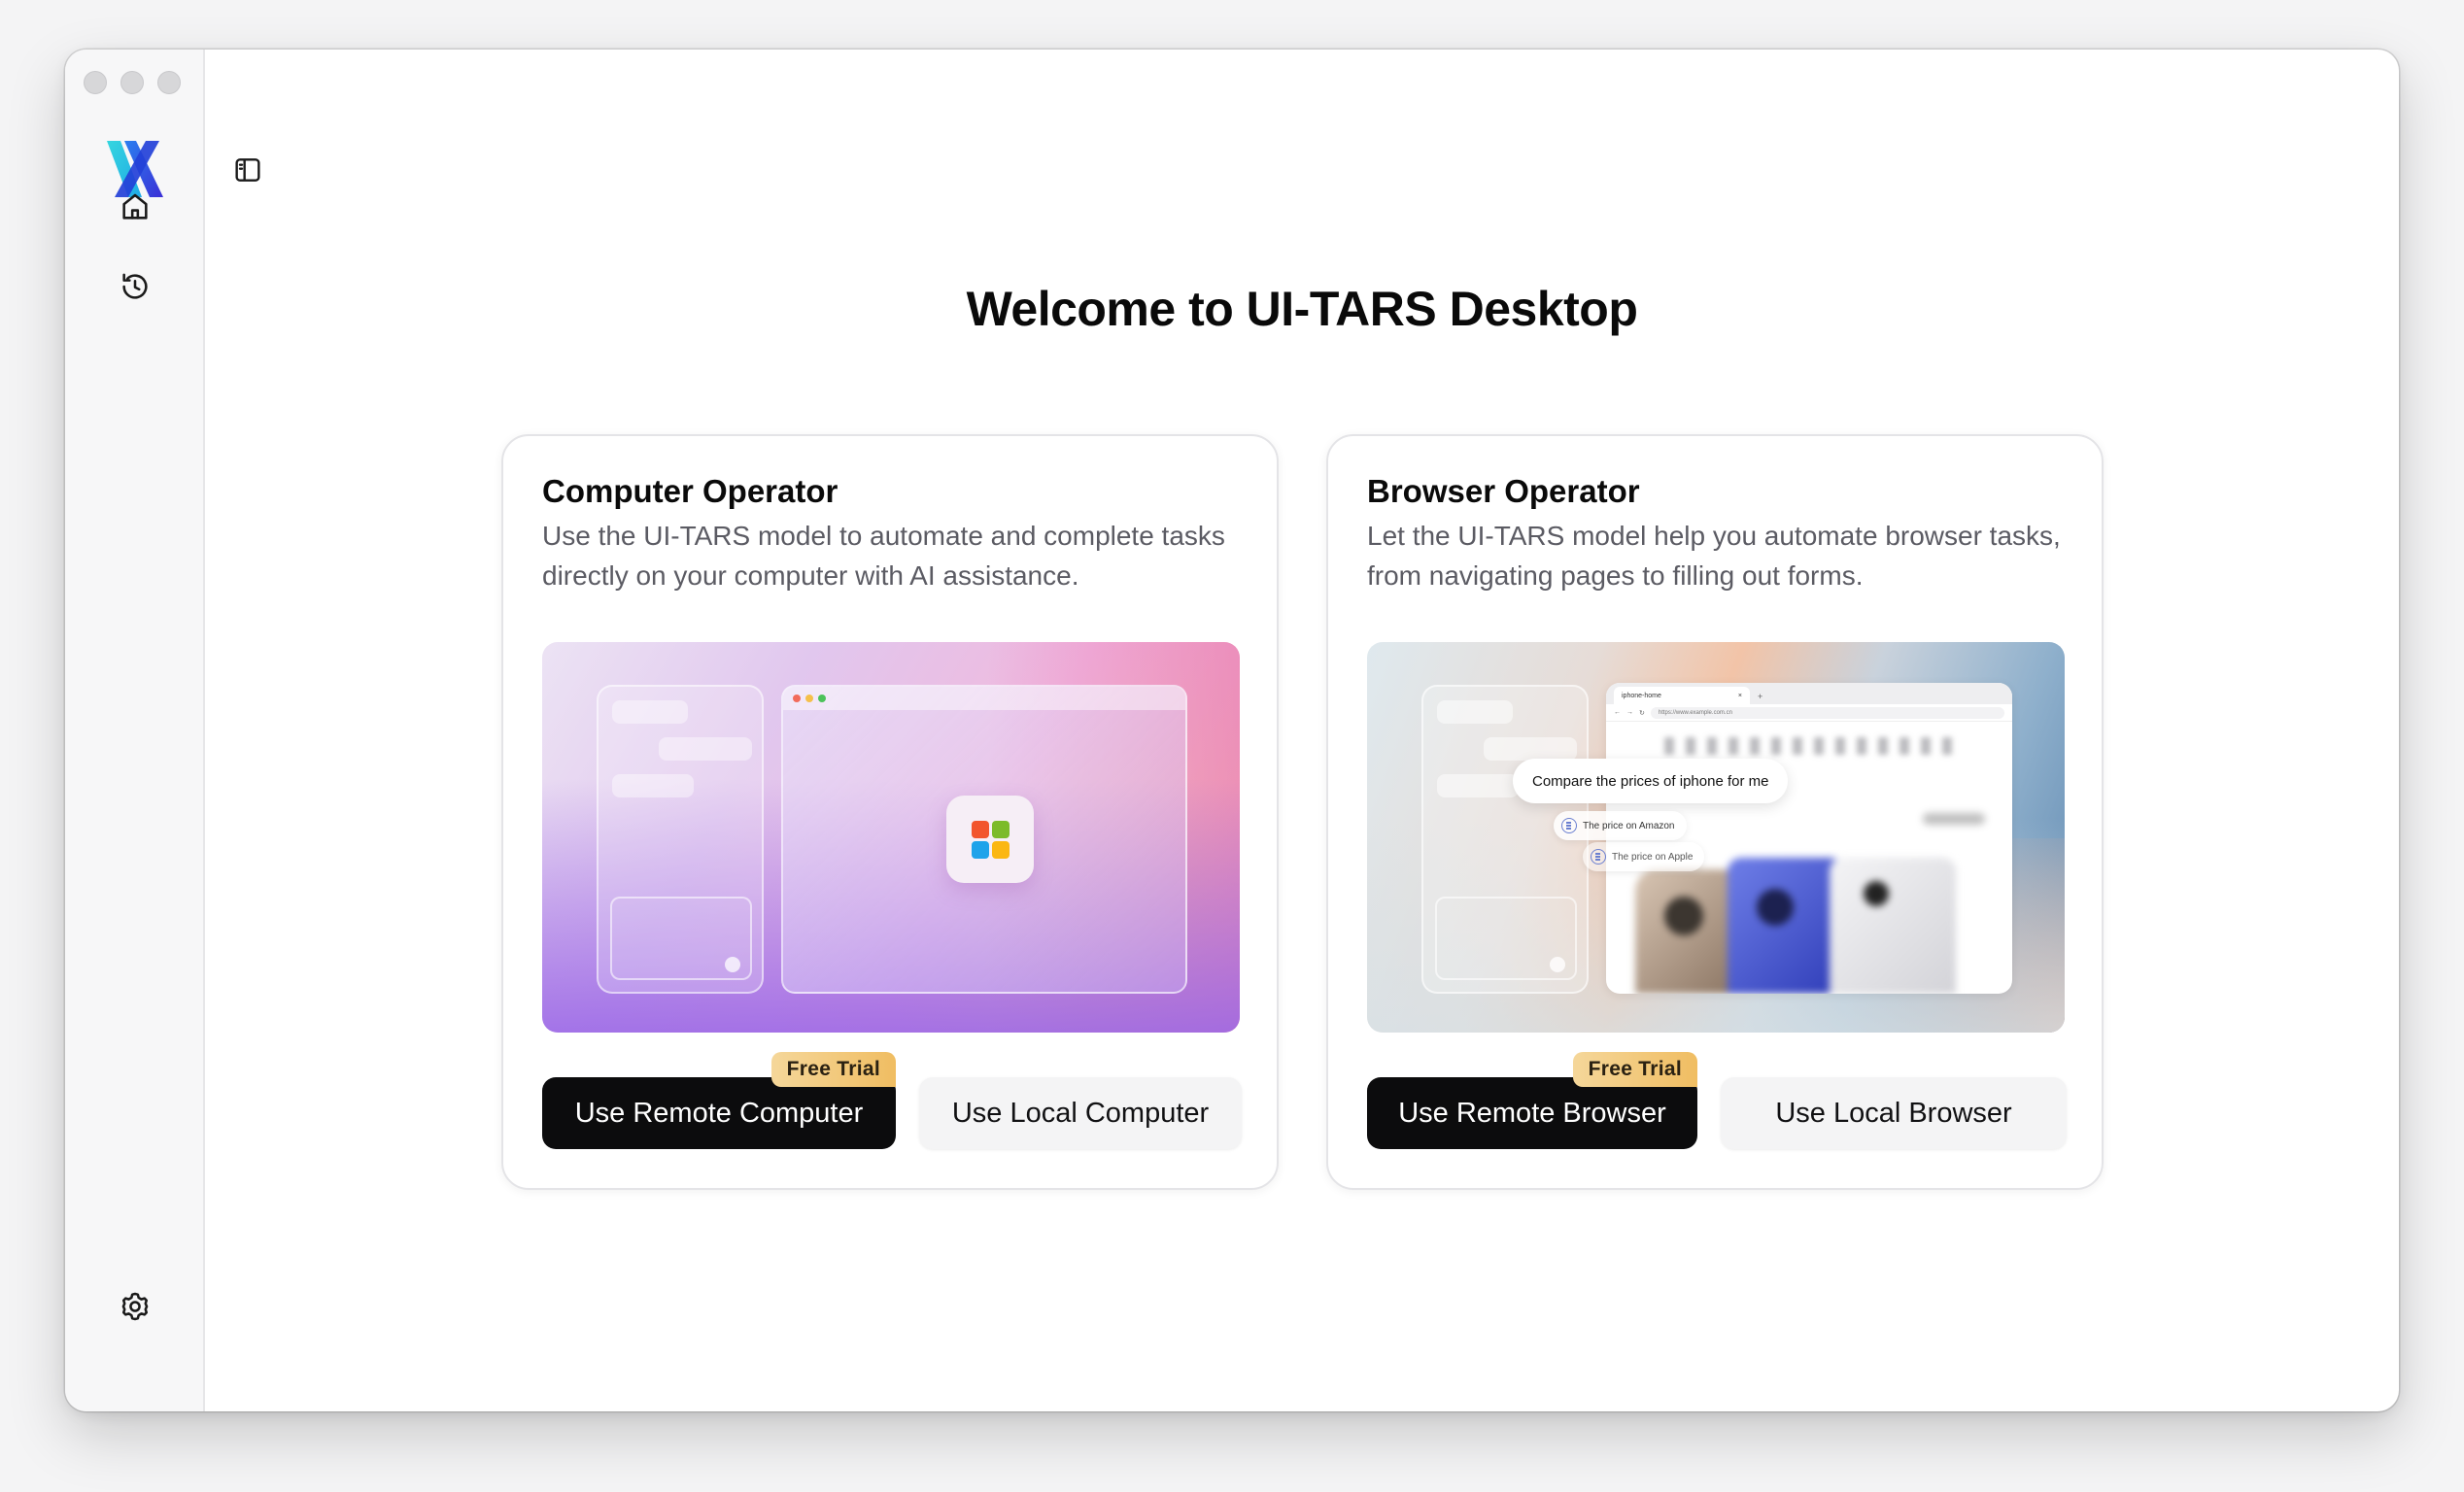 The width and height of the screenshot is (2464, 1492). What do you see at coordinates (1532, 1113) in the screenshot?
I see `button-label: Use Remote Browser` at bounding box center [1532, 1113].